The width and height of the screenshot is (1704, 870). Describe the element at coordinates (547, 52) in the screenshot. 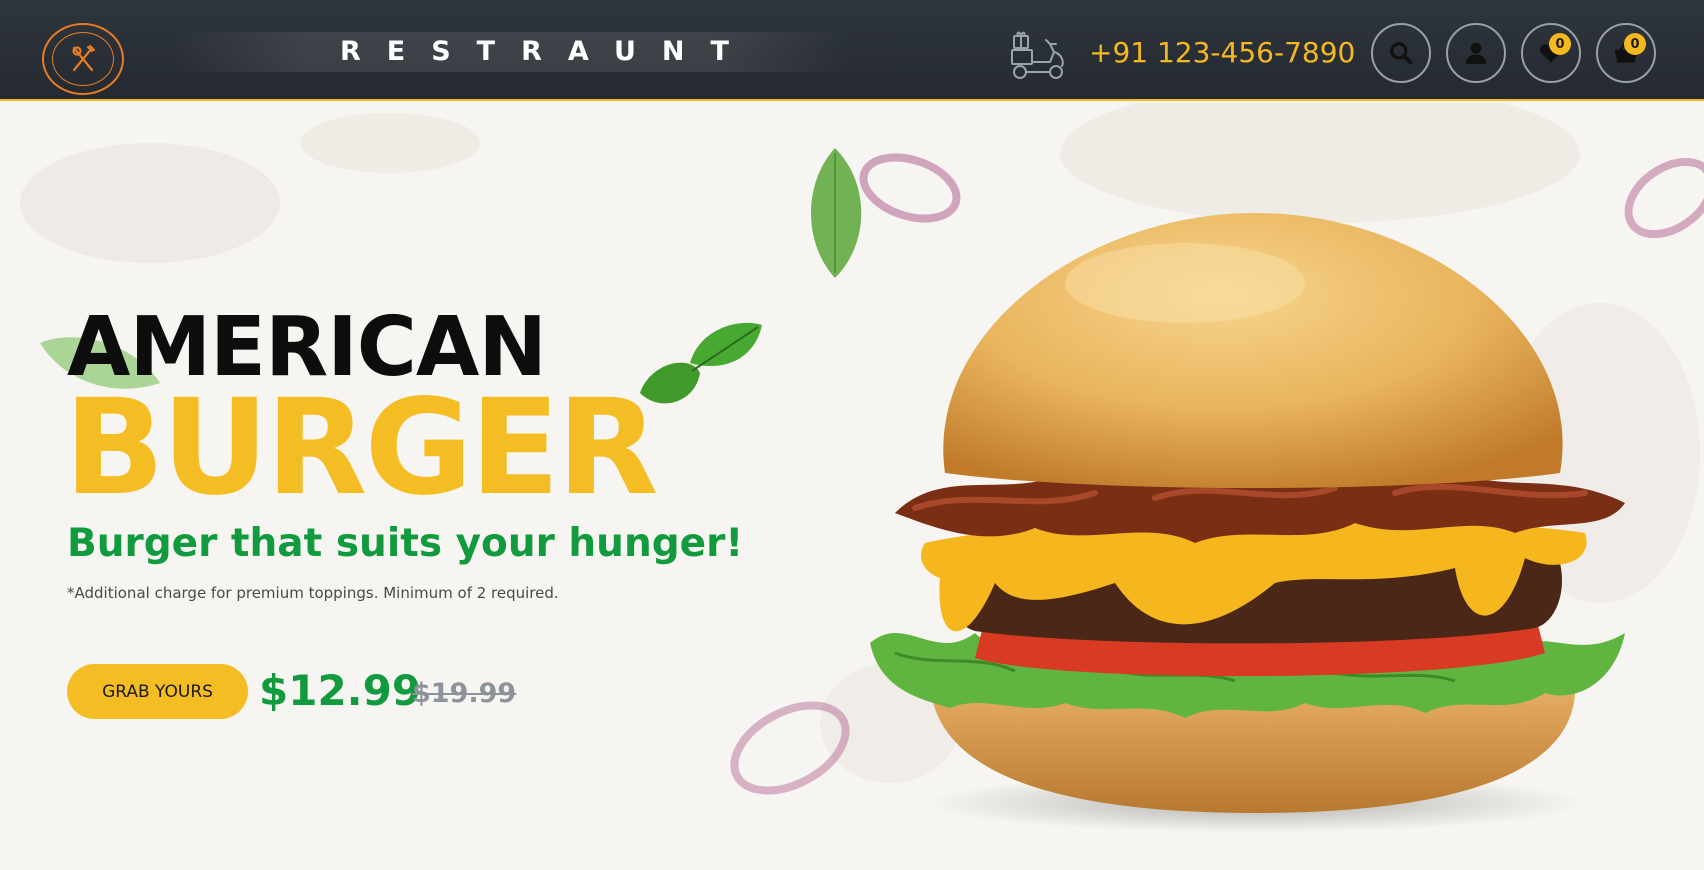

I see `brand-name: RESTRAUNT` at that location.